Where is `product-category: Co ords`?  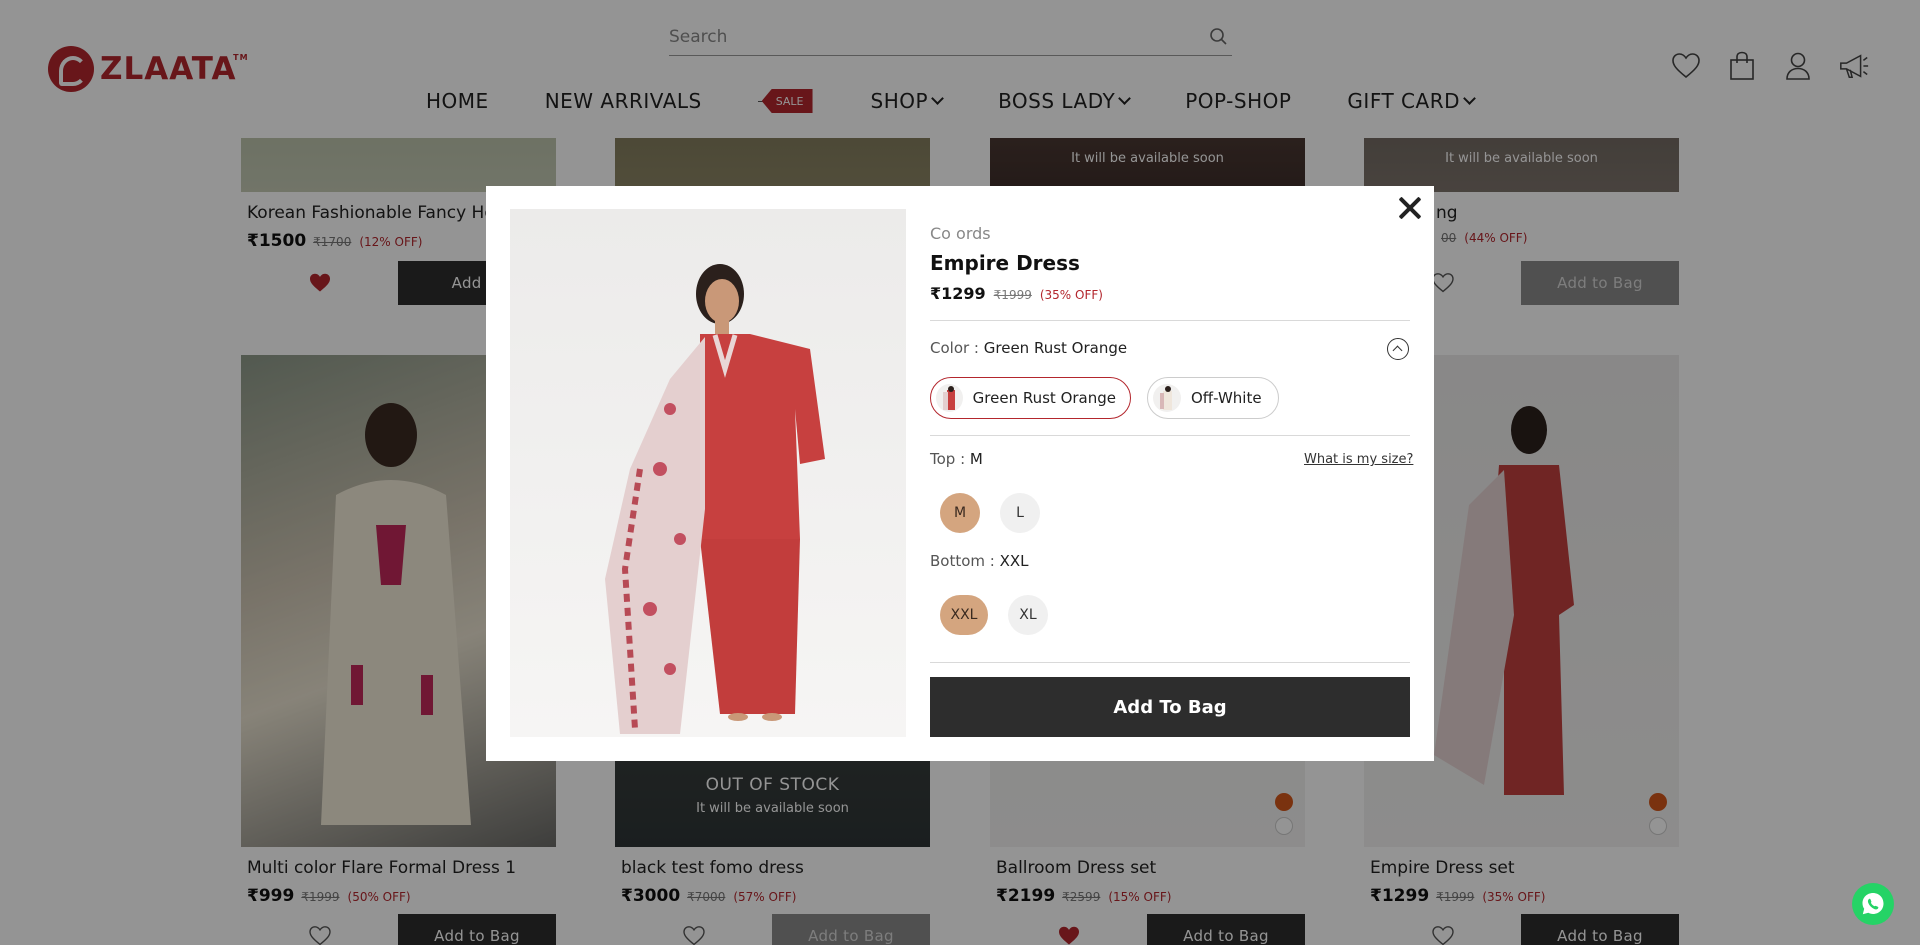 product-category: Co ords is located at coordinates (960, 233).